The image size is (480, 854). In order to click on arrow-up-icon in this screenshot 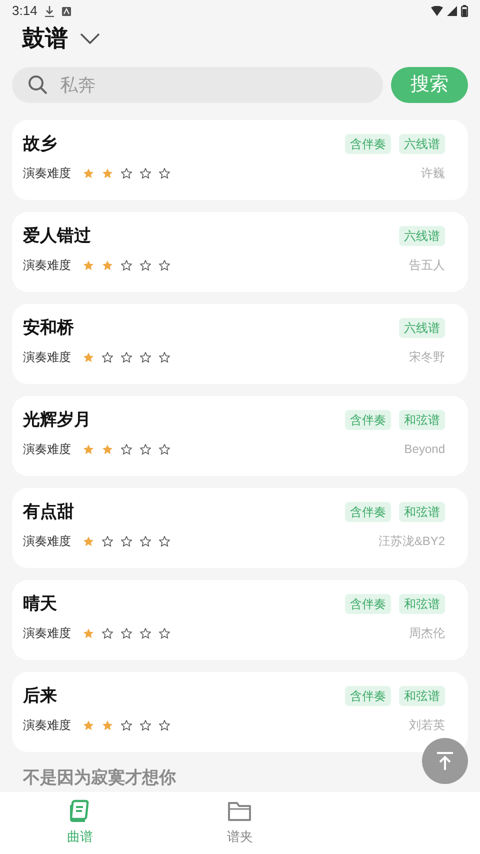, I will do `click(445, 761)`.